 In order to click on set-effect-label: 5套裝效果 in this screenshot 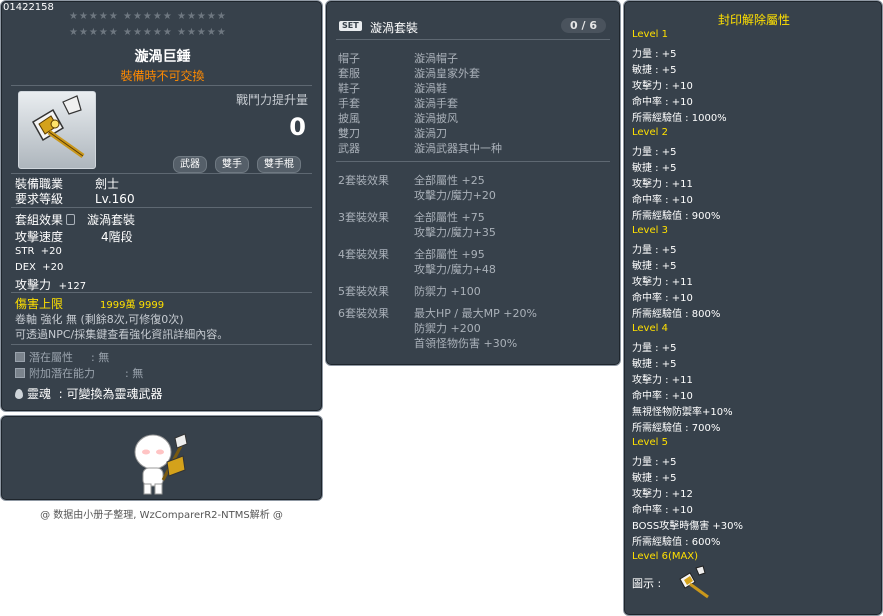, I will do `click(363, 291)`.